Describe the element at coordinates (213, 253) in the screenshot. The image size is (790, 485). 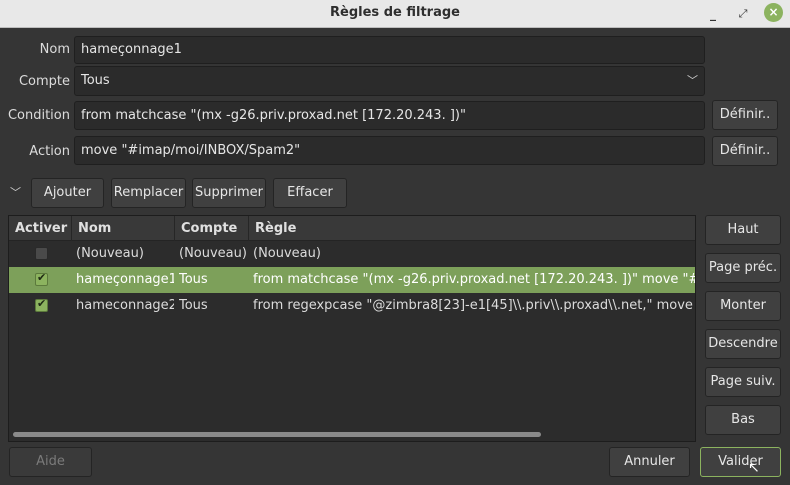
I see `row-account: (Nouveau)` at that location.